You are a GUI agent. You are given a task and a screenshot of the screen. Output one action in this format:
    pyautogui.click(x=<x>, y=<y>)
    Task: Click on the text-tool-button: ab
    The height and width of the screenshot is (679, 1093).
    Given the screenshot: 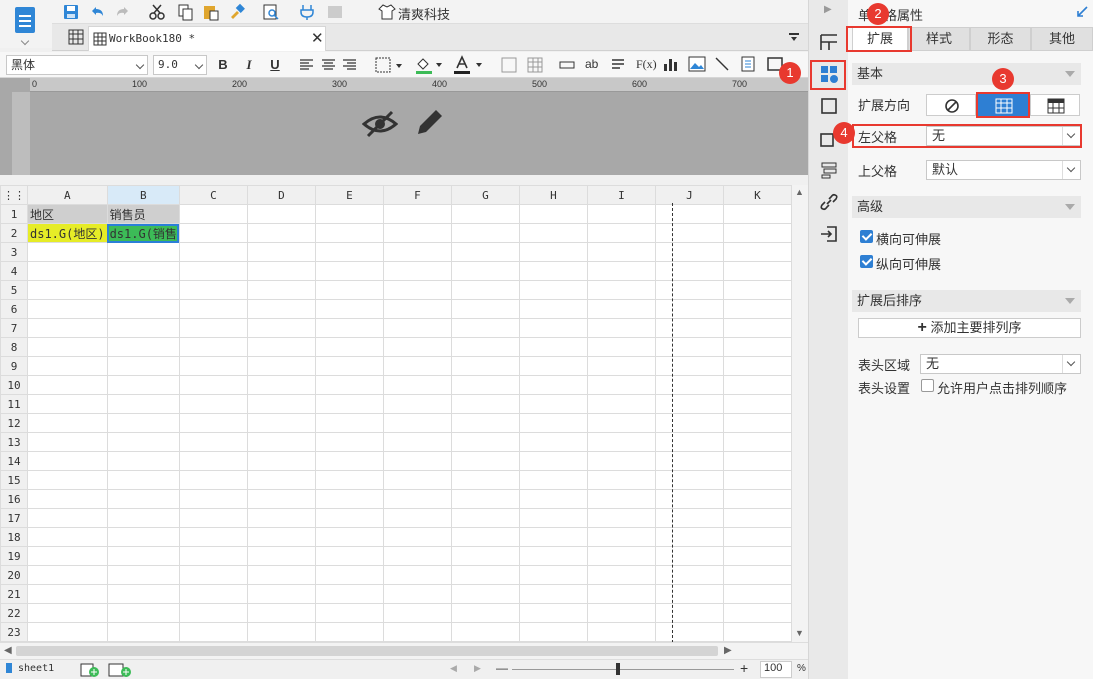 What is the action you would take?
    pyautogui.click(x=591, y=64)
    